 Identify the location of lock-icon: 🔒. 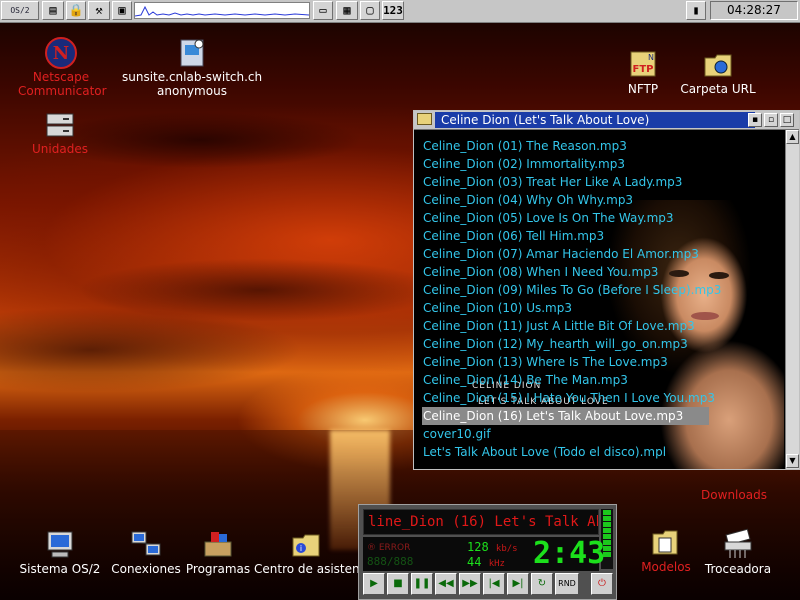
(76, 10).